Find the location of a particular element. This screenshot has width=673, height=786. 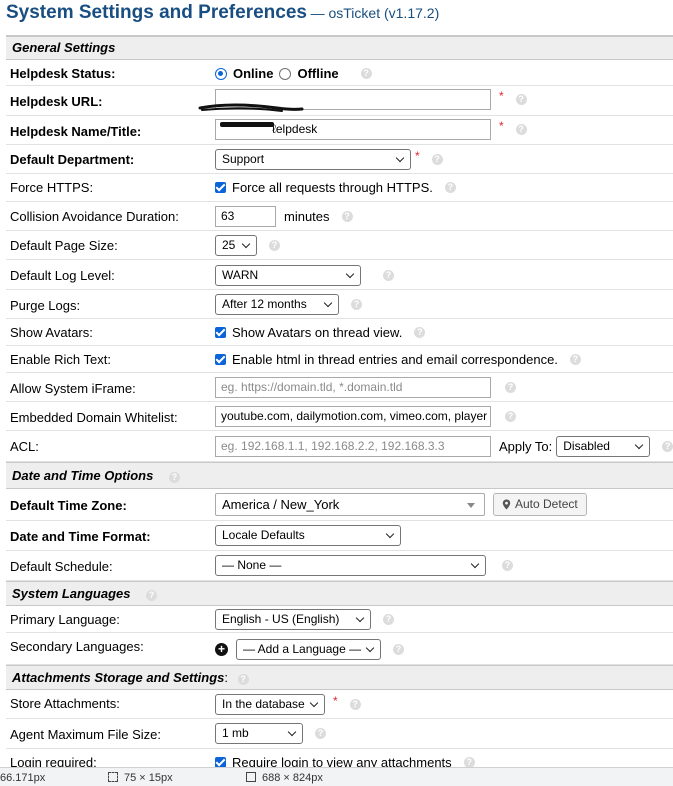

page-title-version: — osTicket (v1.17.2) is located at coordinates (375, 13).